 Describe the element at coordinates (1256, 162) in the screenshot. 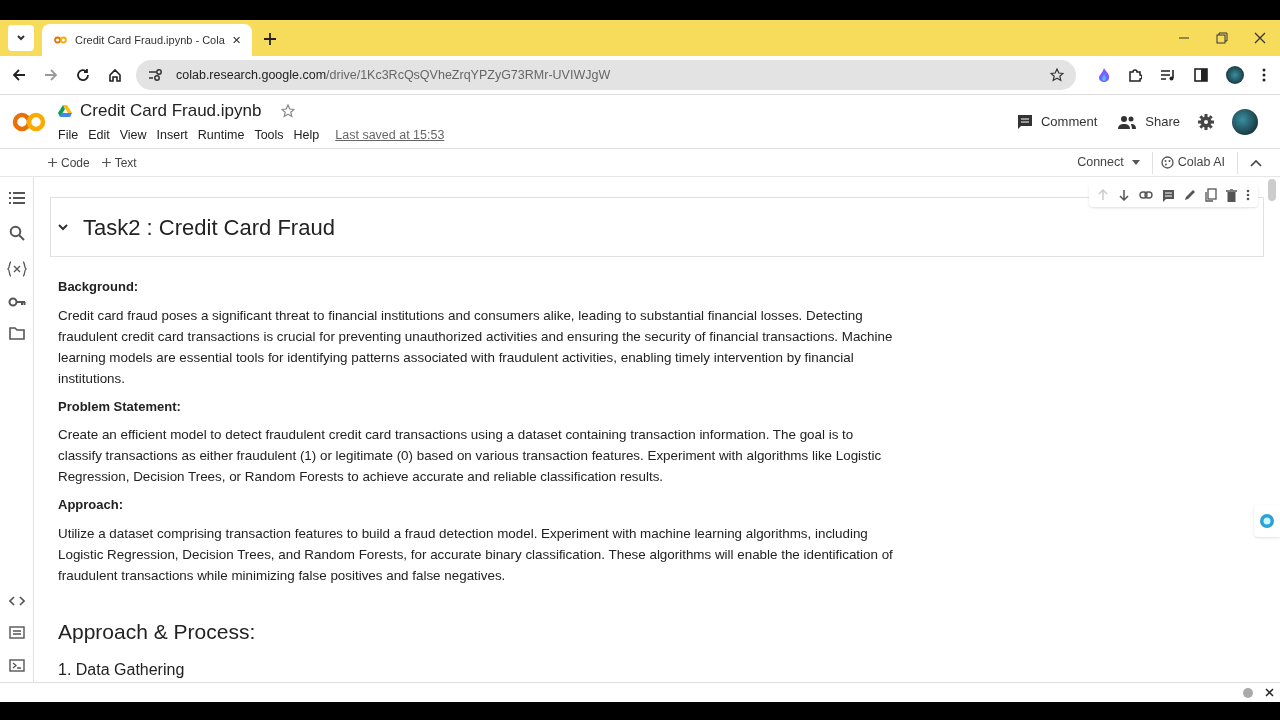

I see `collapse-icon` at that location.